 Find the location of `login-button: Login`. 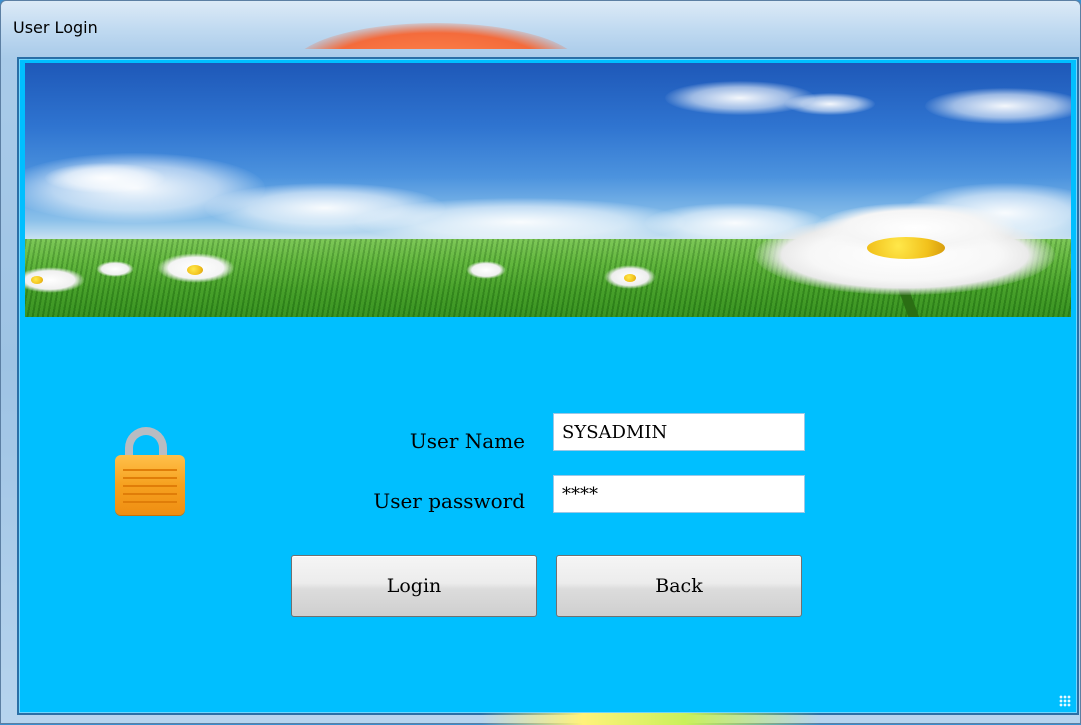

login-button: Login is located at coordinates (414, 586).